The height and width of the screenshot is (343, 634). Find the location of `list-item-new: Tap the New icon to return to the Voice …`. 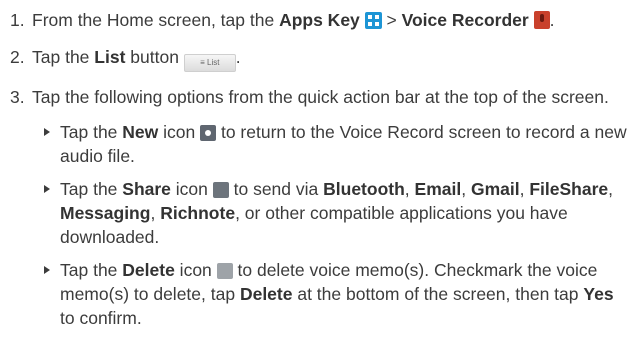

list-item-new: Tap the New icon to return to the Voice … is located at coordinates (331, 144).